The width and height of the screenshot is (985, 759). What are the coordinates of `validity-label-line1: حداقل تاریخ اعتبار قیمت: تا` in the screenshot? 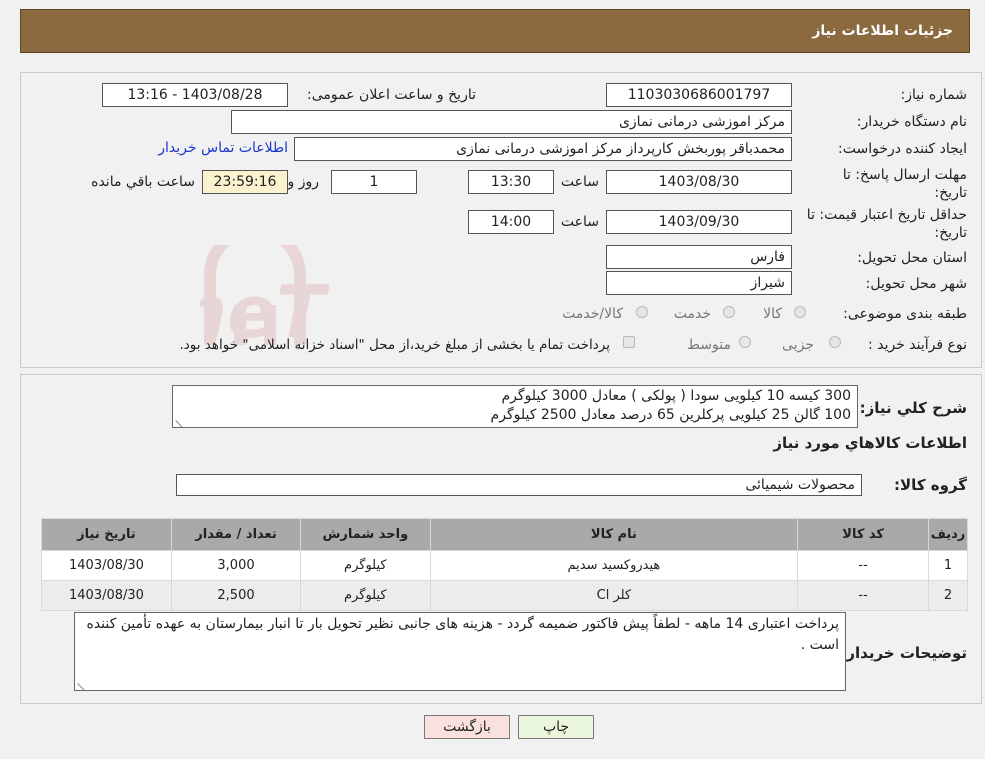 It's located at (886, 215).